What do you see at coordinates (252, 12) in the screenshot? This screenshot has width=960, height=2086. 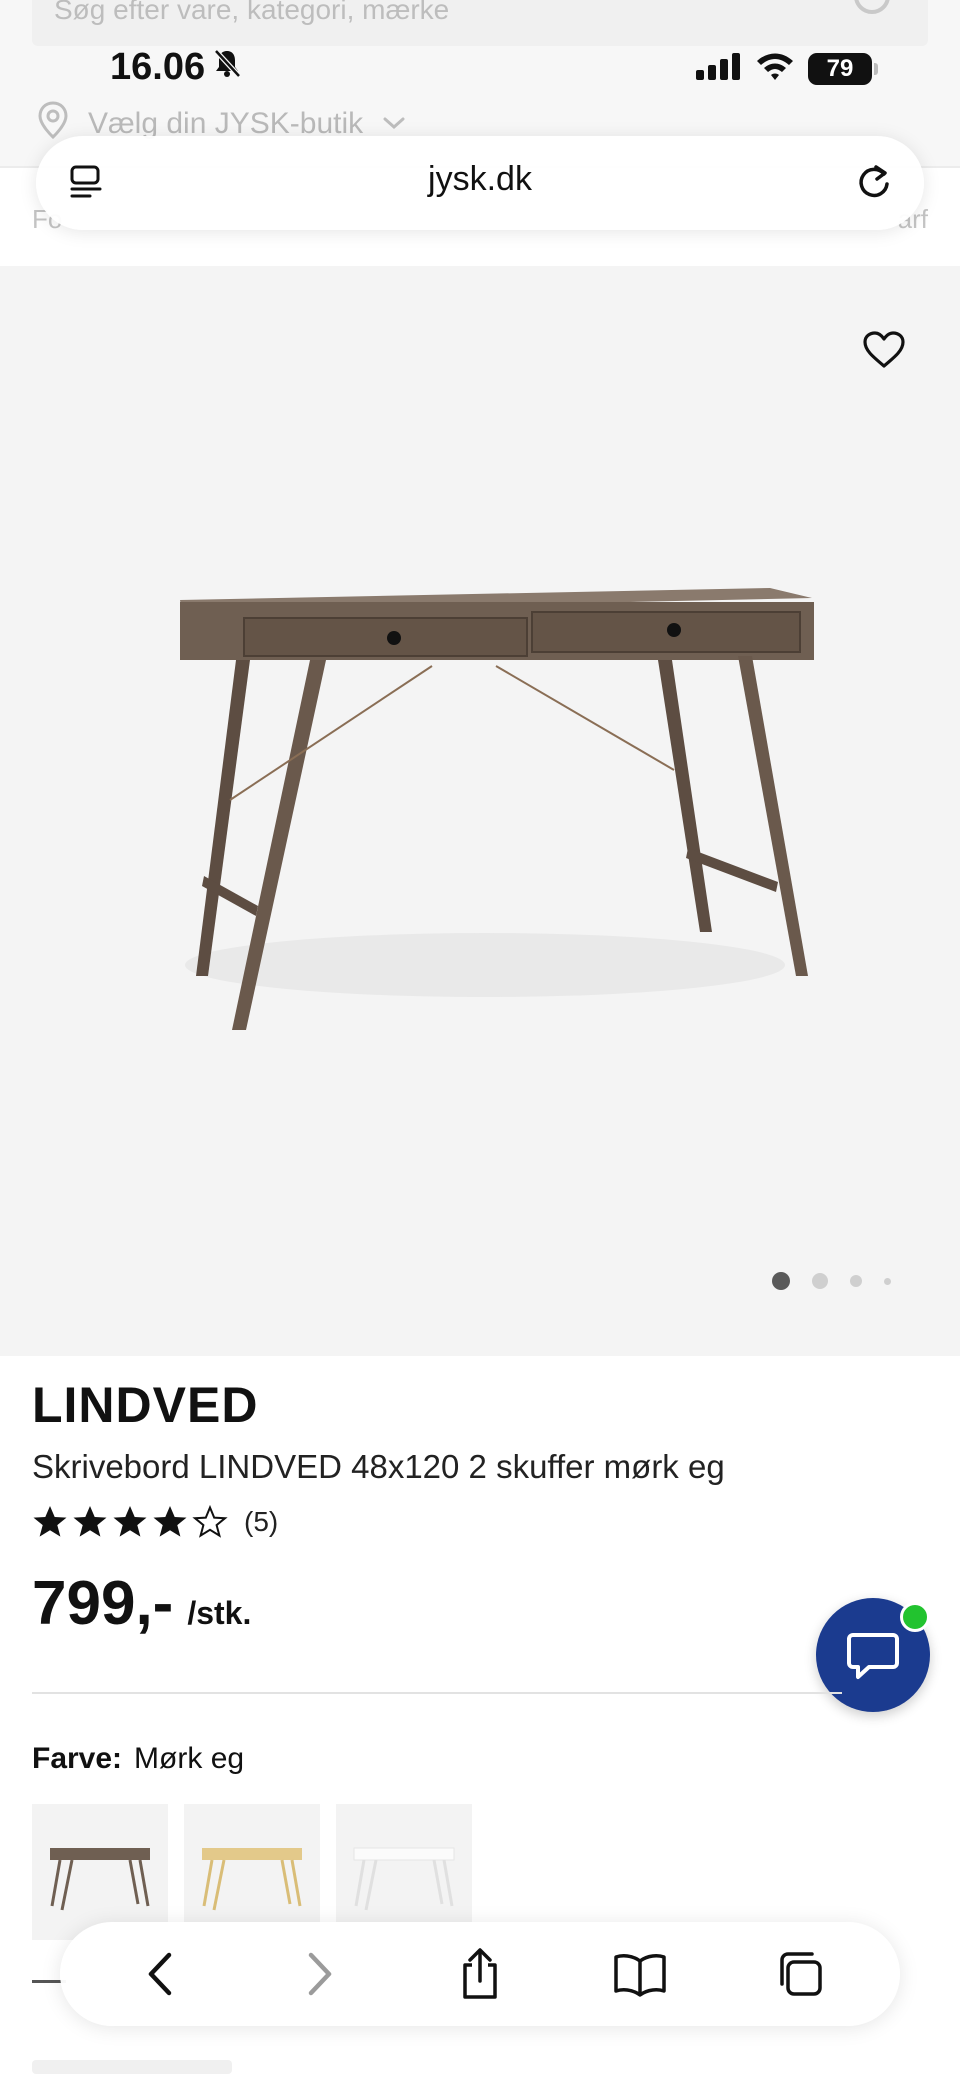 I see `search-placeholder: Søg efter vare, kategori, mærke` at bounding box center [252, 12].